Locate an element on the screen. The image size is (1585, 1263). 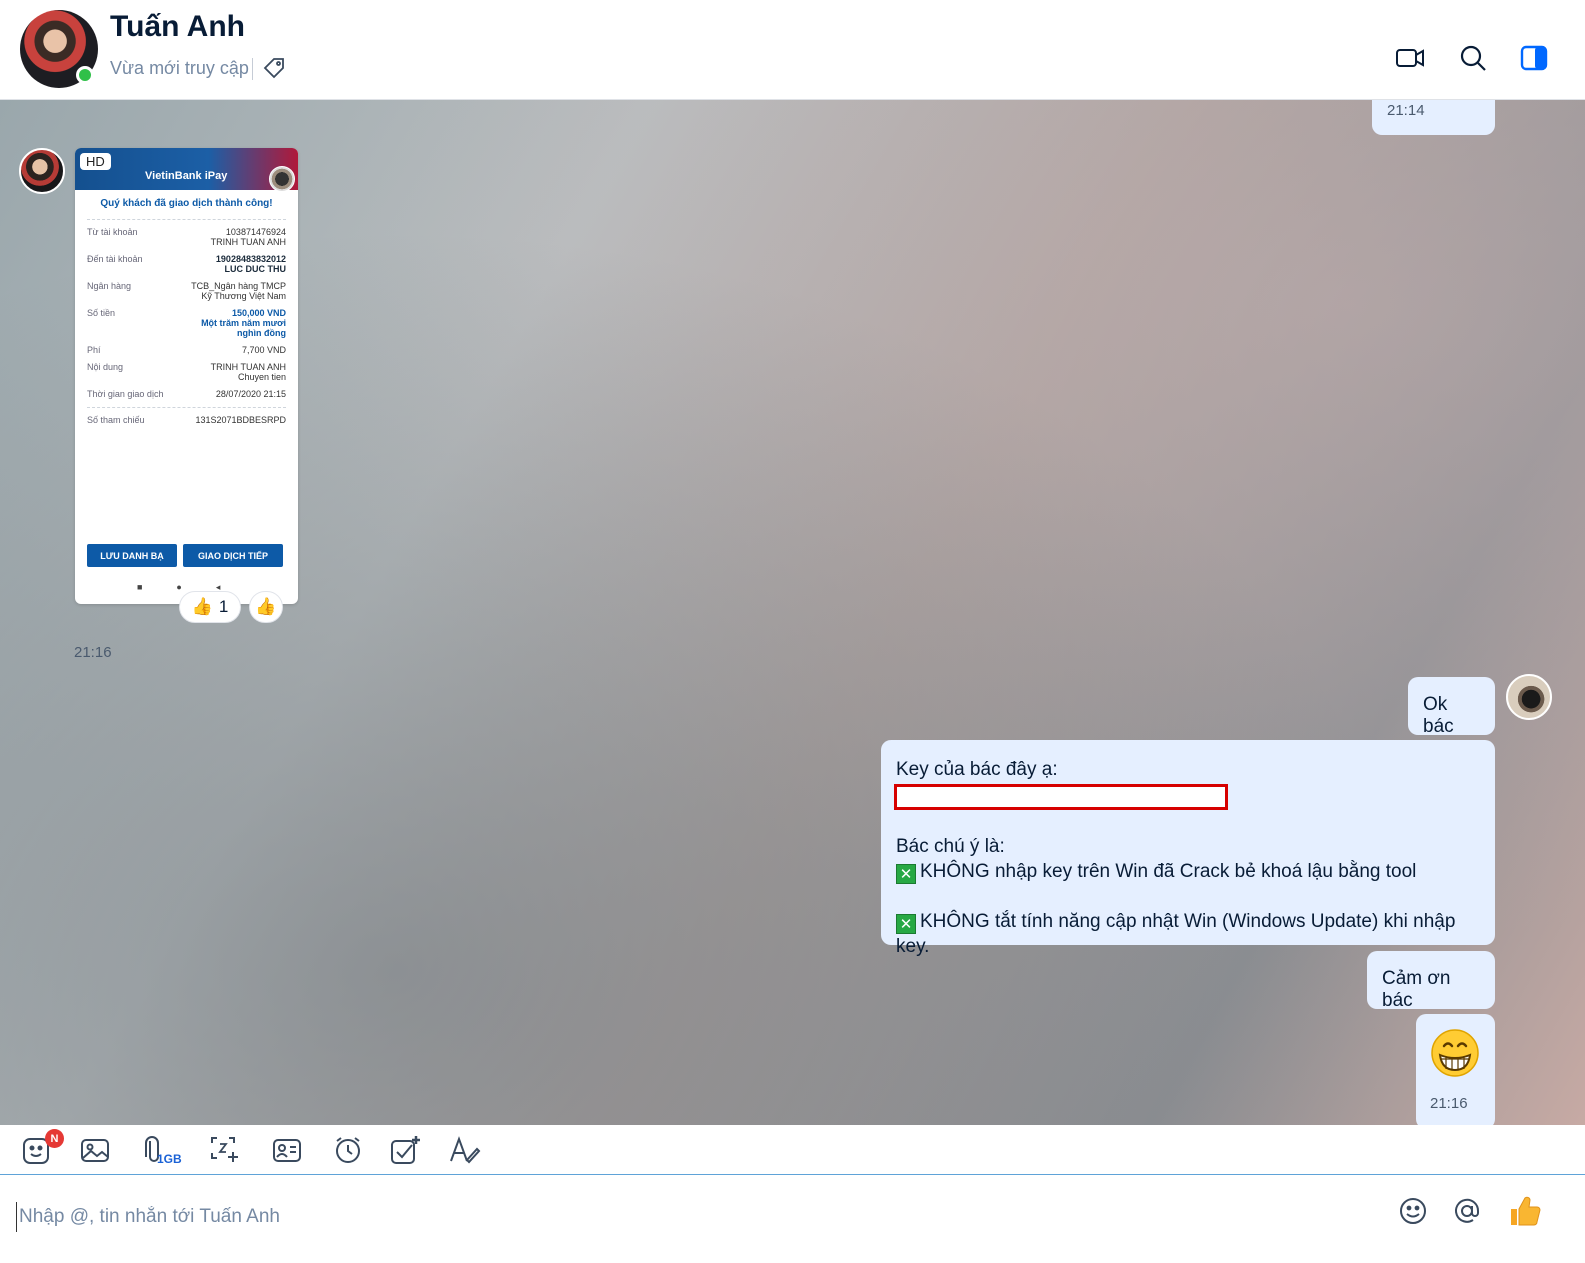
format-text-icon is located at coordinates (464, 1150).